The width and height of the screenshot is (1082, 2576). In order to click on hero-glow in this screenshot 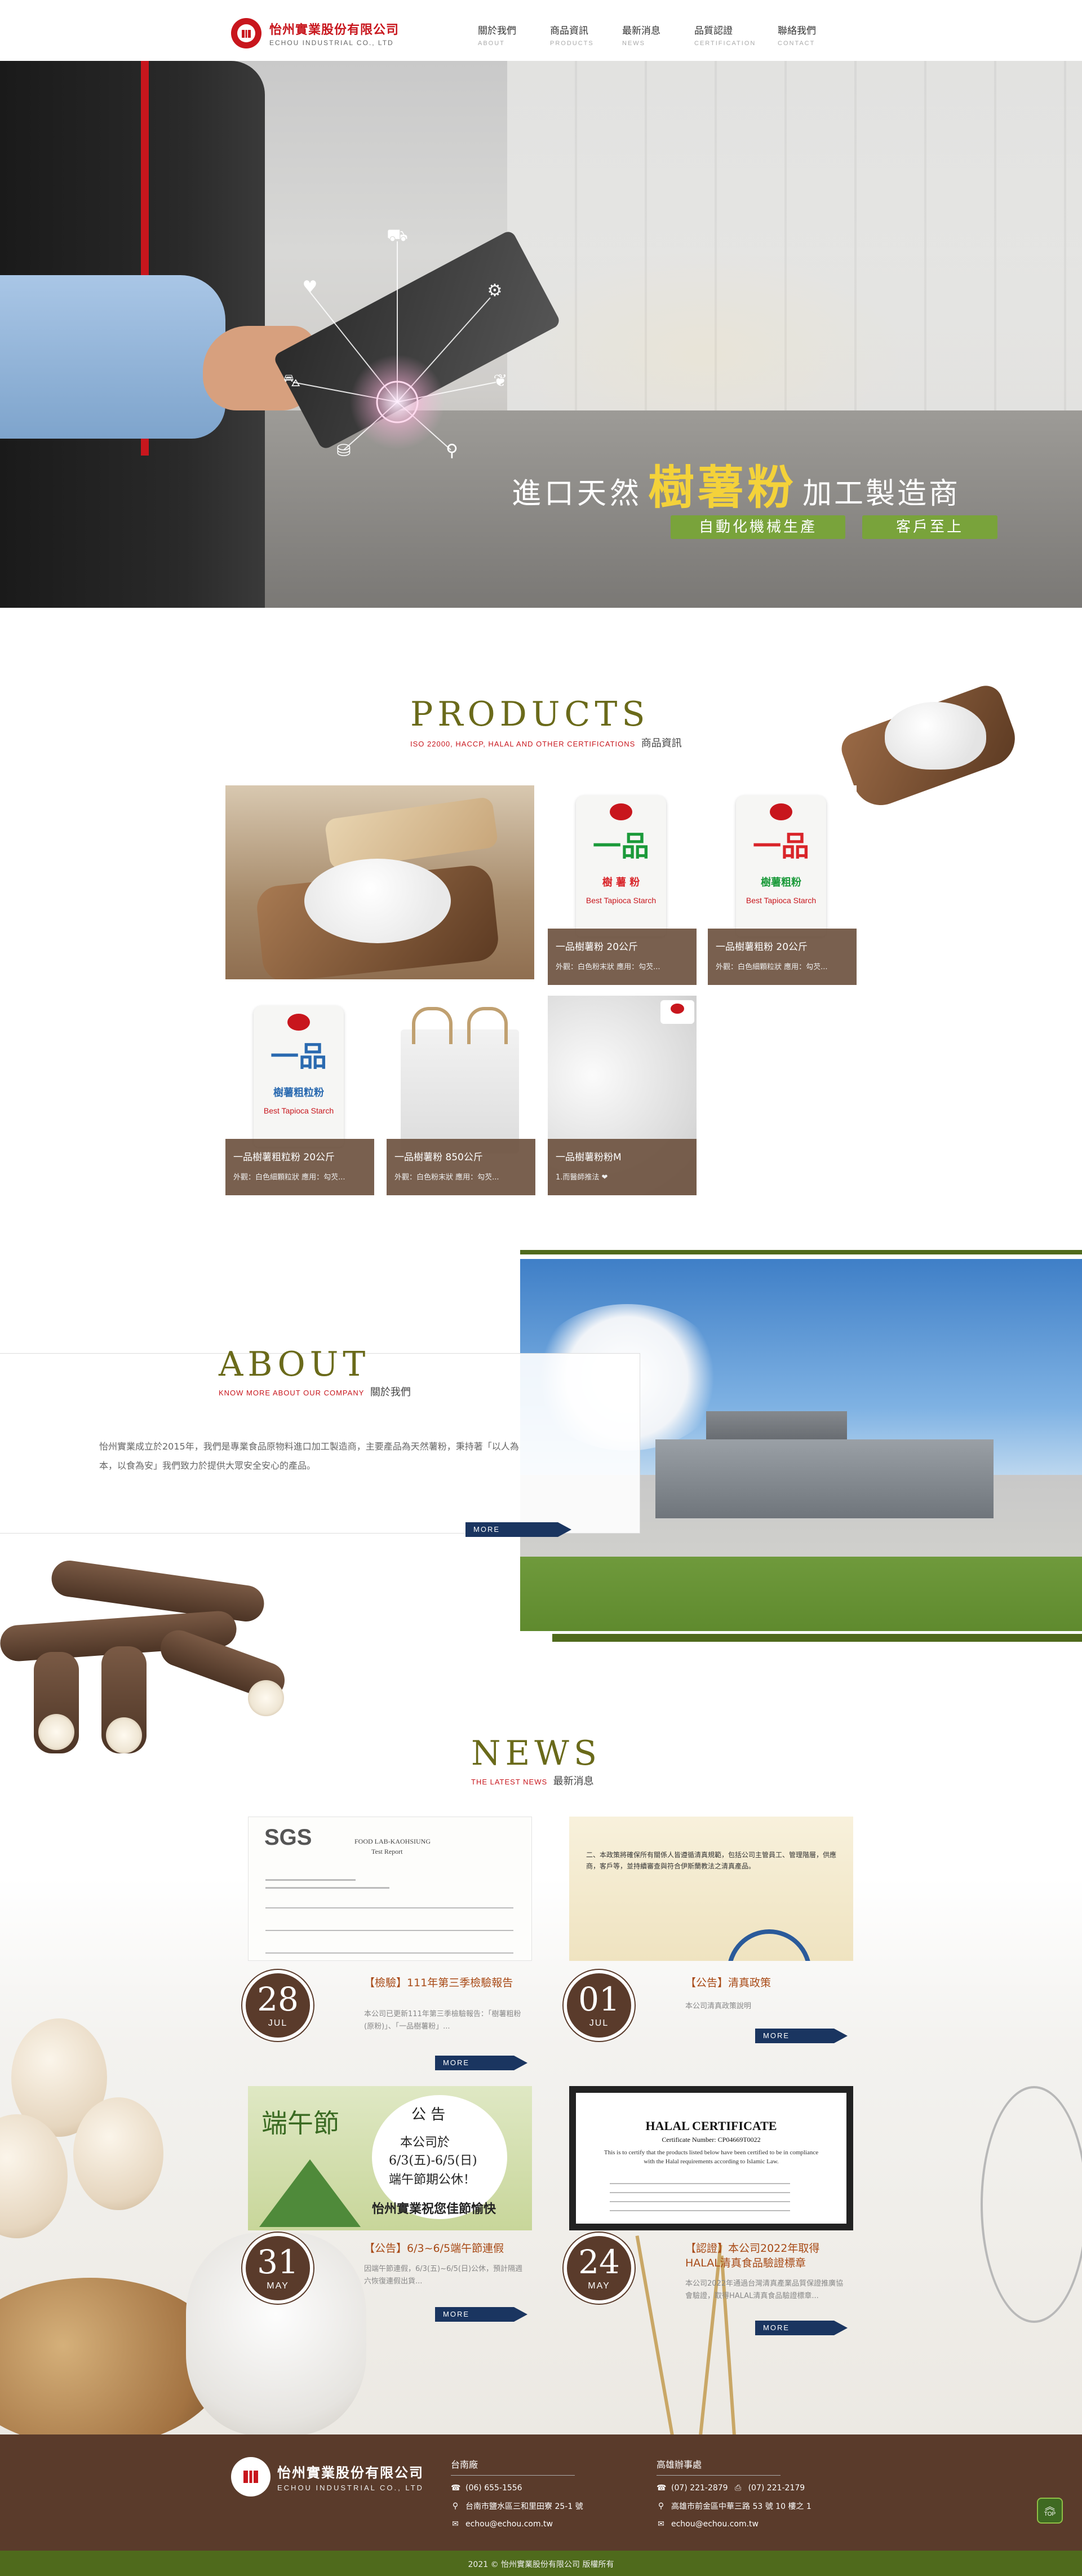, I will do `click(397, 402)`.